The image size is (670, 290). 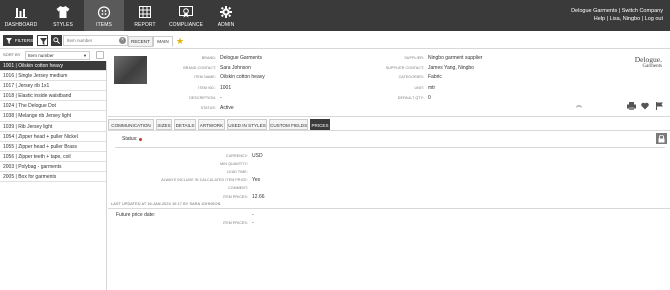 I want to click on bar-chart-icon, so click(x=21, y=13).